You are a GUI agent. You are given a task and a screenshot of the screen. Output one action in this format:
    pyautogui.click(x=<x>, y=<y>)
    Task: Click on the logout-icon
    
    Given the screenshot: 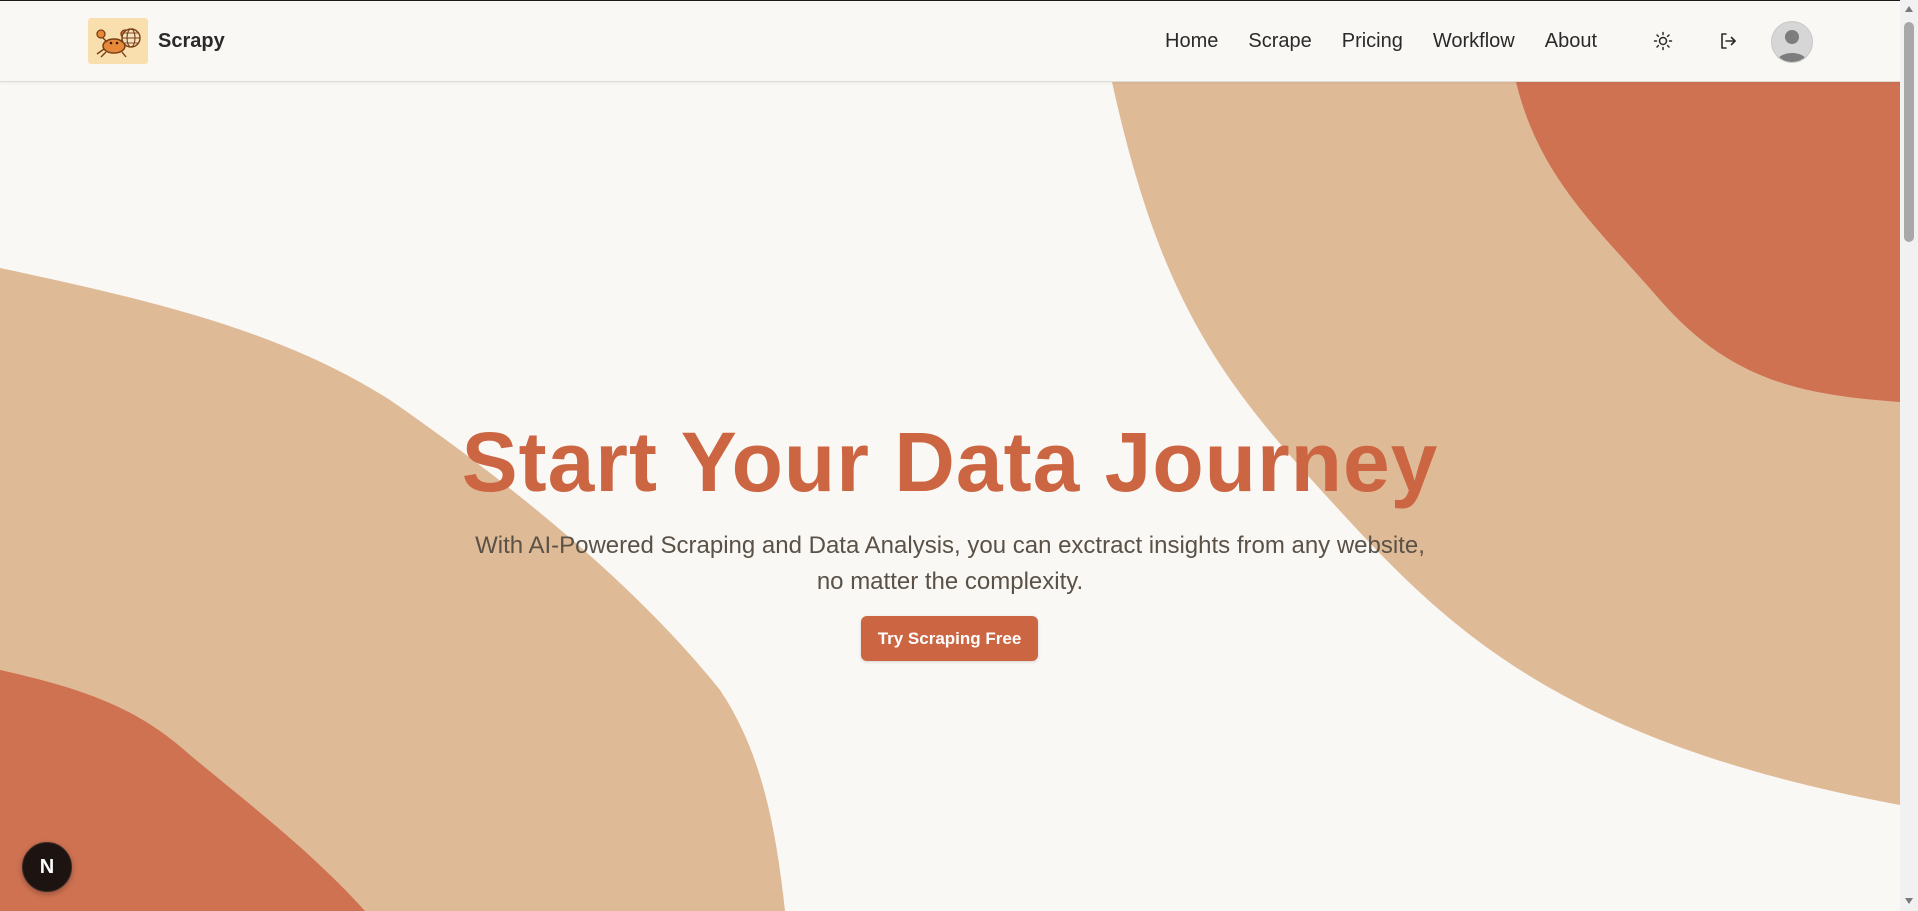 What is the action you would take?
    pyautogui.click(x=1728, y=41)
    